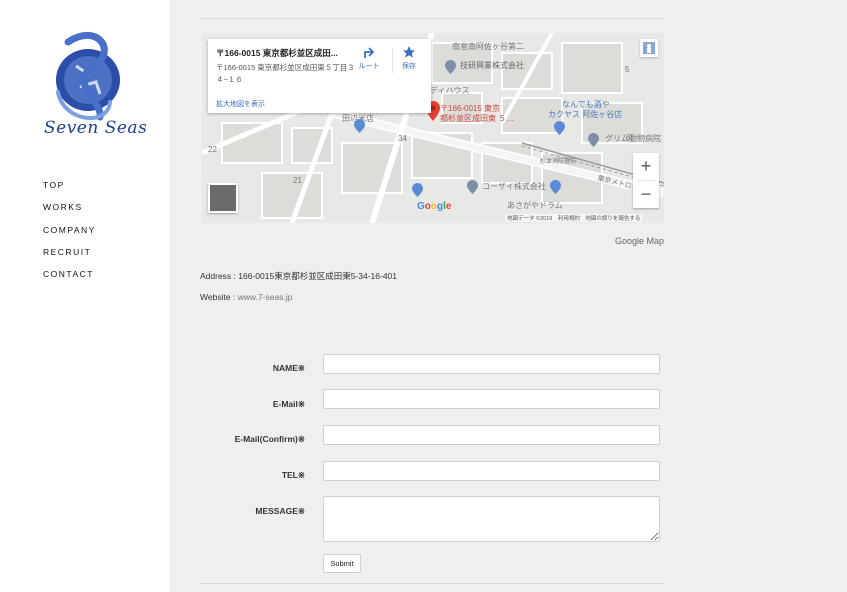 The width and height of the screenshot is (847, 592). I want to click on zoom-controls: + −, so click(646, 180).